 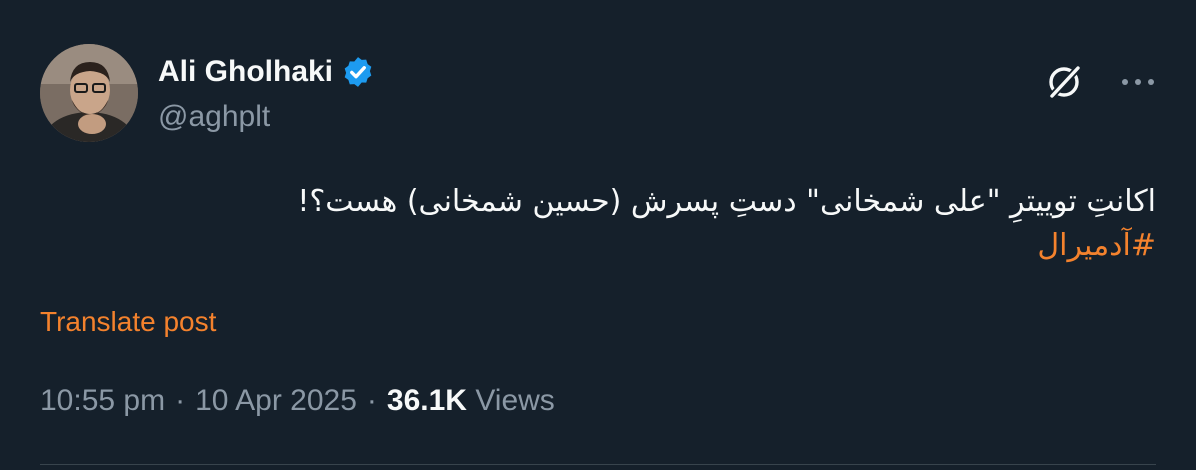 What do you see at coordinates (515, 400) in the screenshot?
I see `views-label: Views` at bounding box center [515, 400].